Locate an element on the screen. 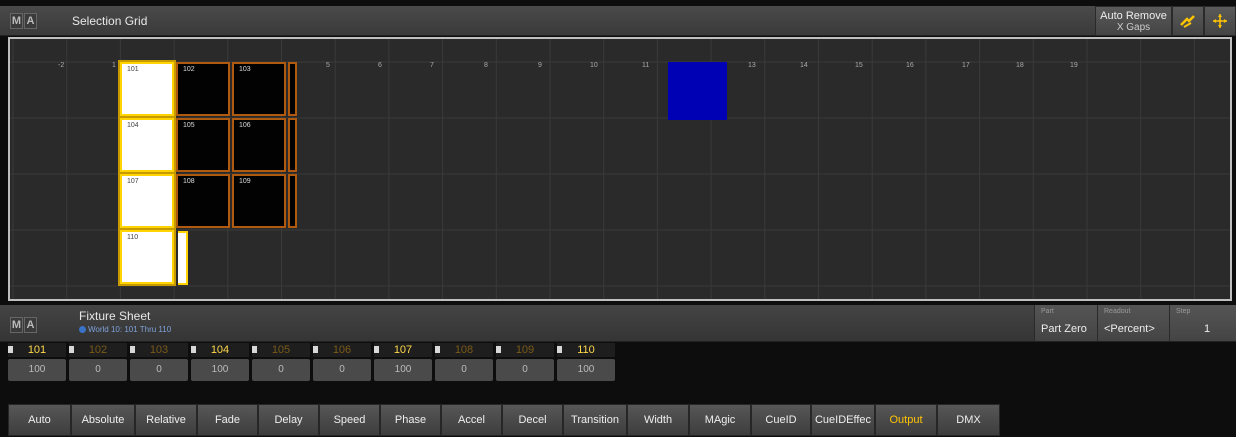  attribute-button-transition: Transition is located at coordinates (595, 420).